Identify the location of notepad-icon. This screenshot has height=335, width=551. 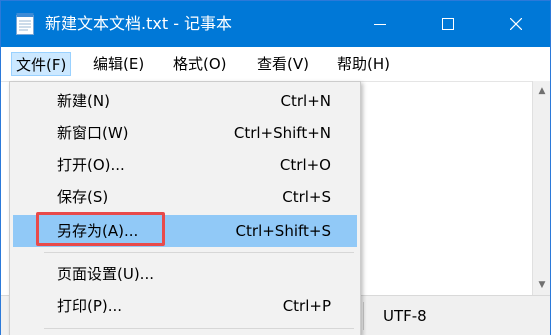
(25, 24).